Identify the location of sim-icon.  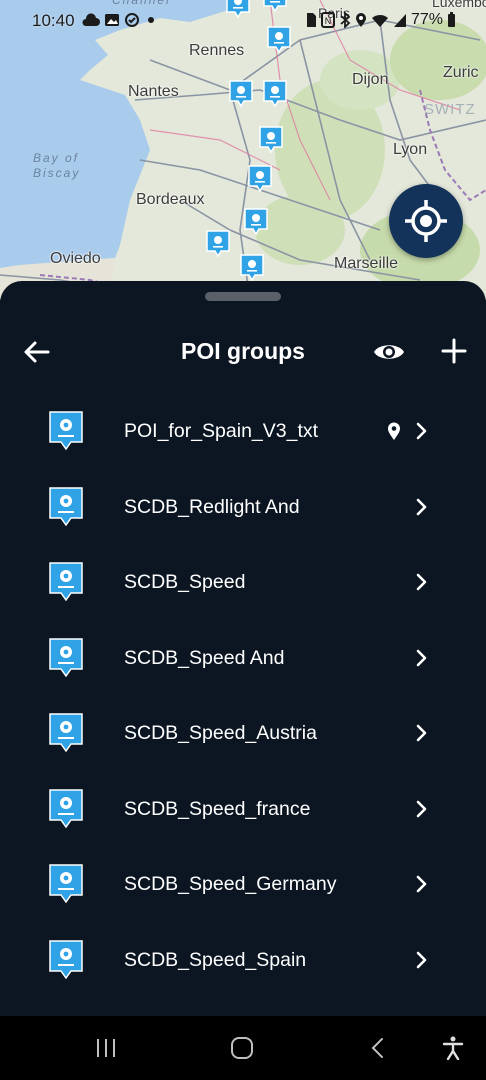
(311, 20).